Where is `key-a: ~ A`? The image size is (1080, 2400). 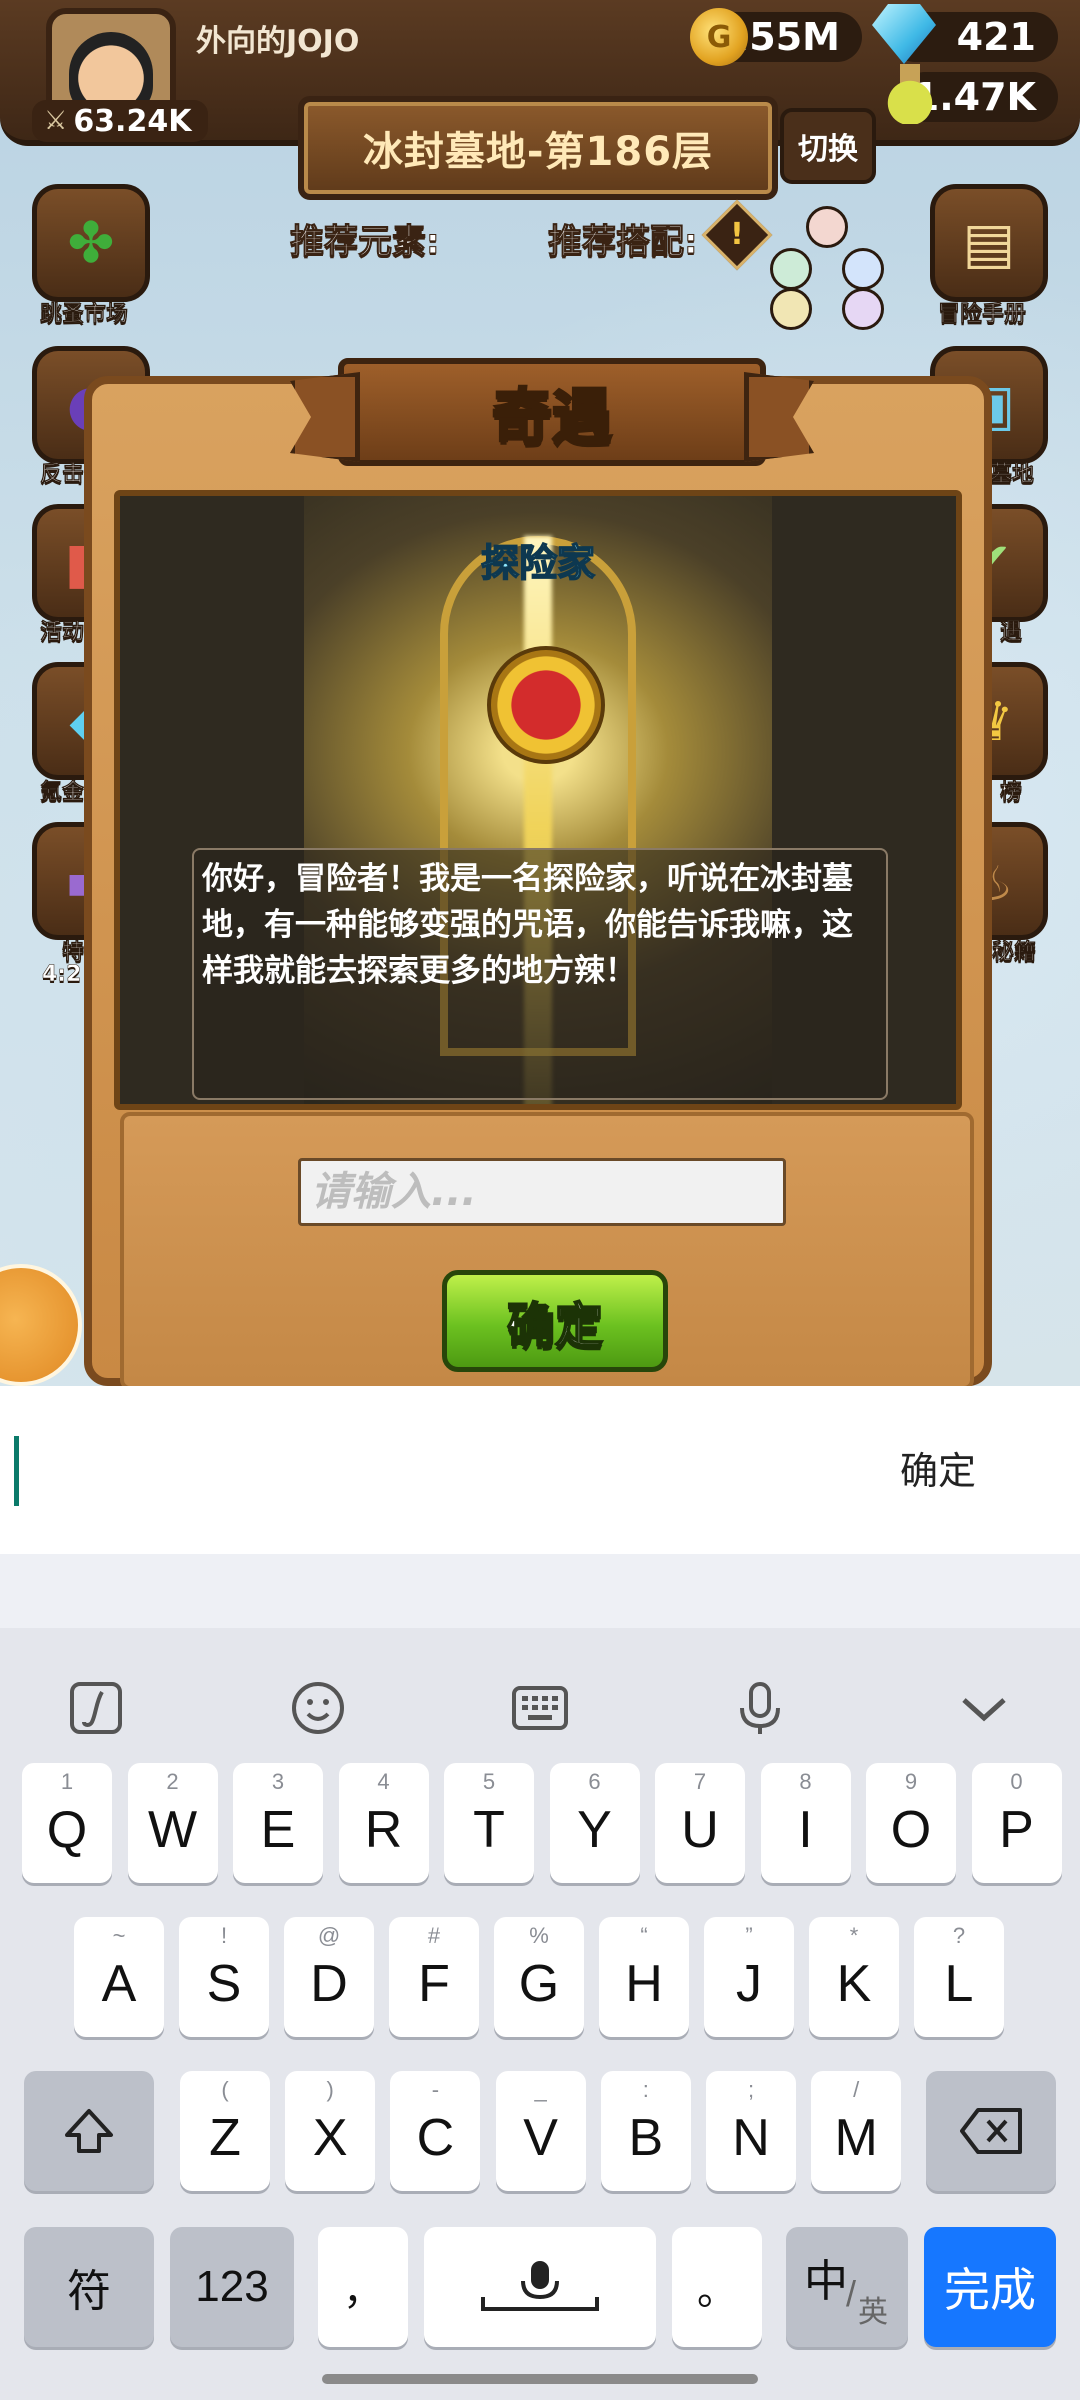 key-a: ~ A is located at coordinates (119, 1977).